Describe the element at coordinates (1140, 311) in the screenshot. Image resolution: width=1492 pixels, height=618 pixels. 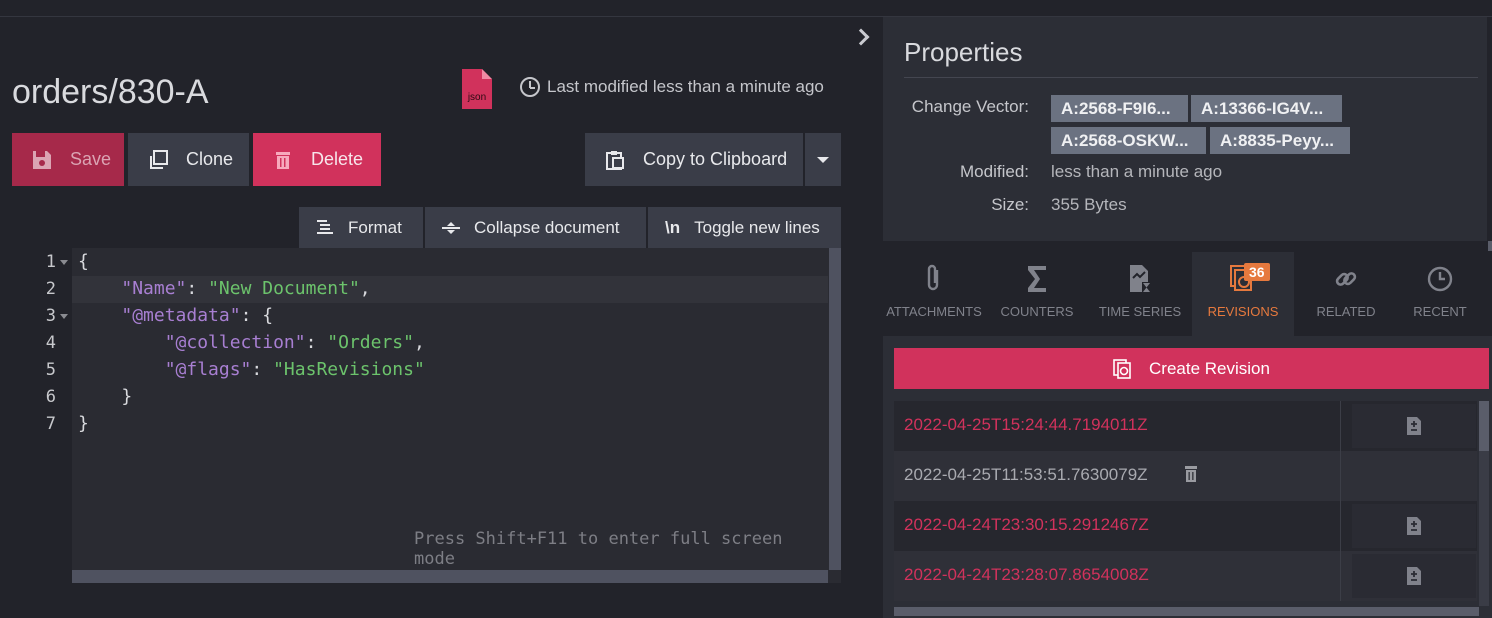
I see `tab-label: TIME SERIES` at that location.